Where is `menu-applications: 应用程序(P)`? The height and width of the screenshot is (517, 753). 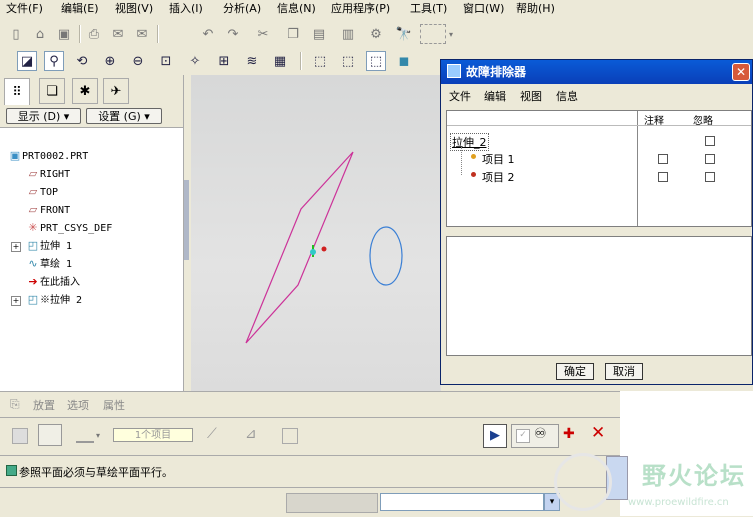
menu-applications: 应用程序(P) is located at coordinates (360, 9).